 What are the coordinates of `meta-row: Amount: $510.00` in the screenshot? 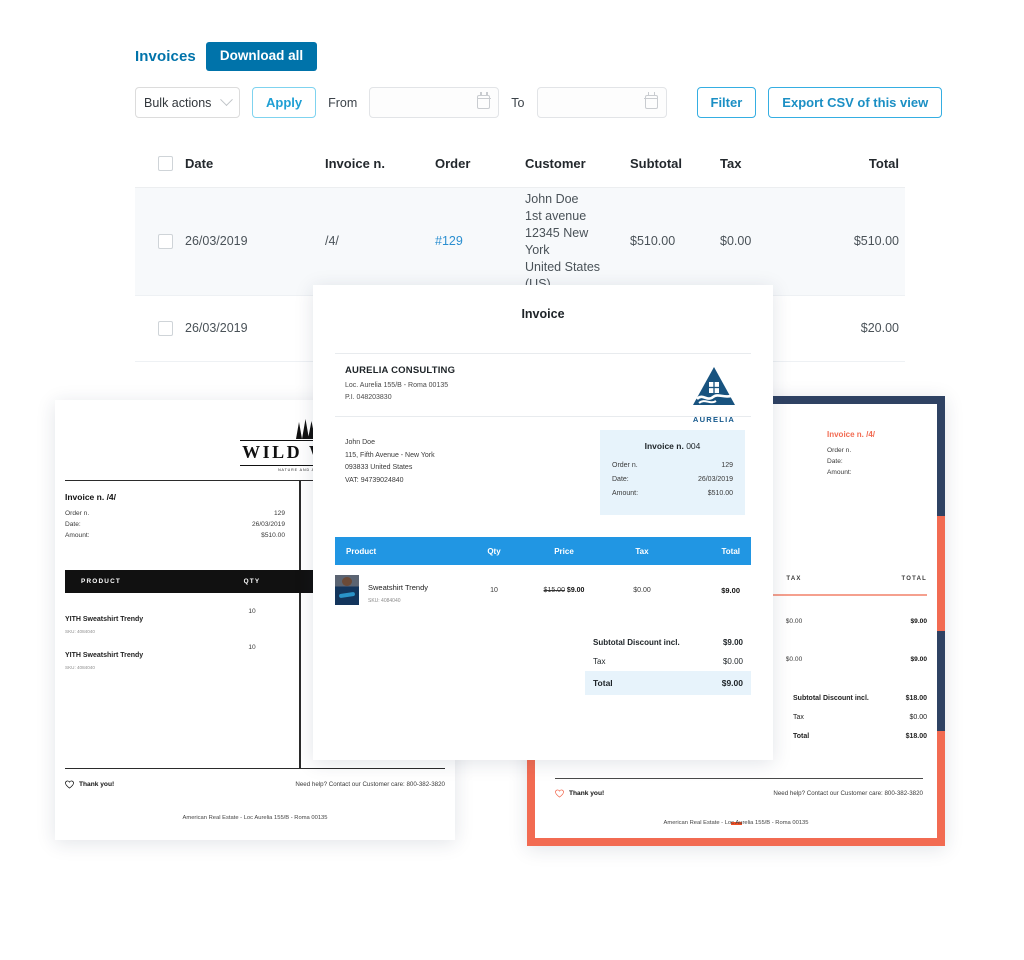 It's located at (672, 493).